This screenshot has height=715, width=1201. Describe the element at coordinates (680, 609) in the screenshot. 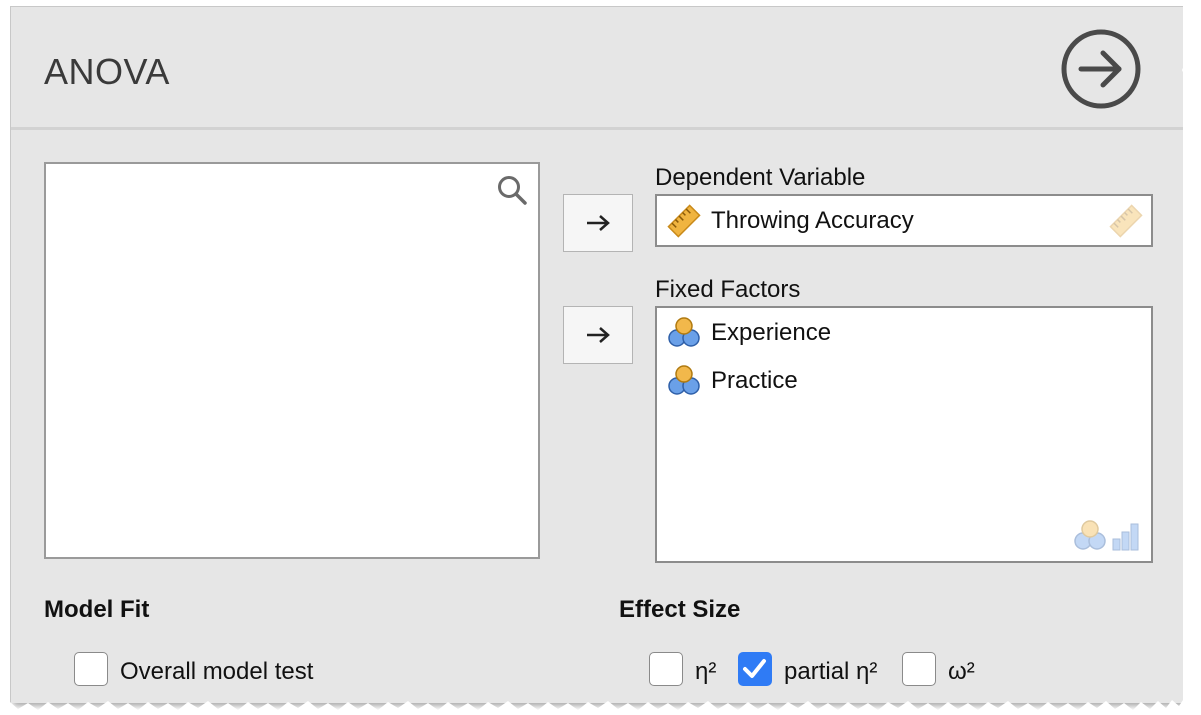

I see `effect-size-title: Effect Size` at that location.